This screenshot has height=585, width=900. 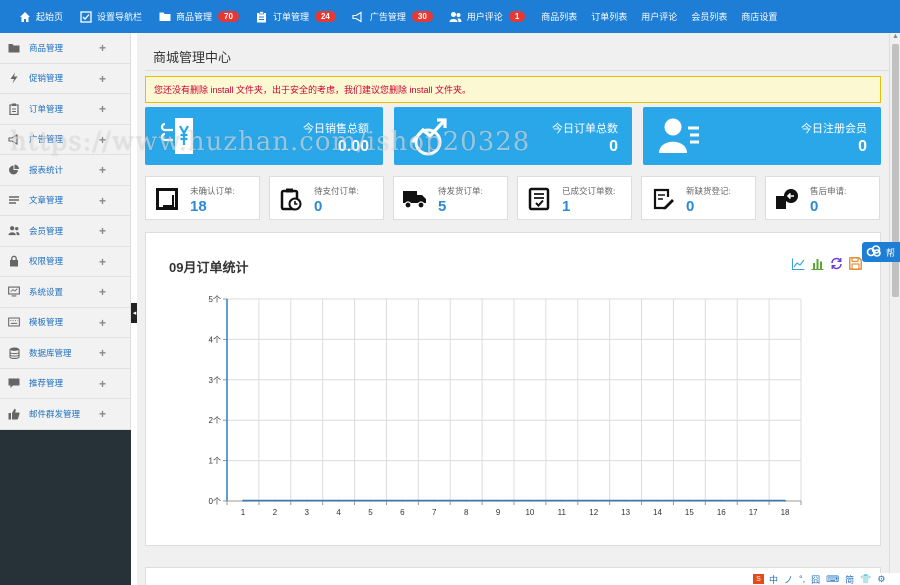 I want to click on mini-stat-label: 新缺货登记:, so click(x=708, y=191).